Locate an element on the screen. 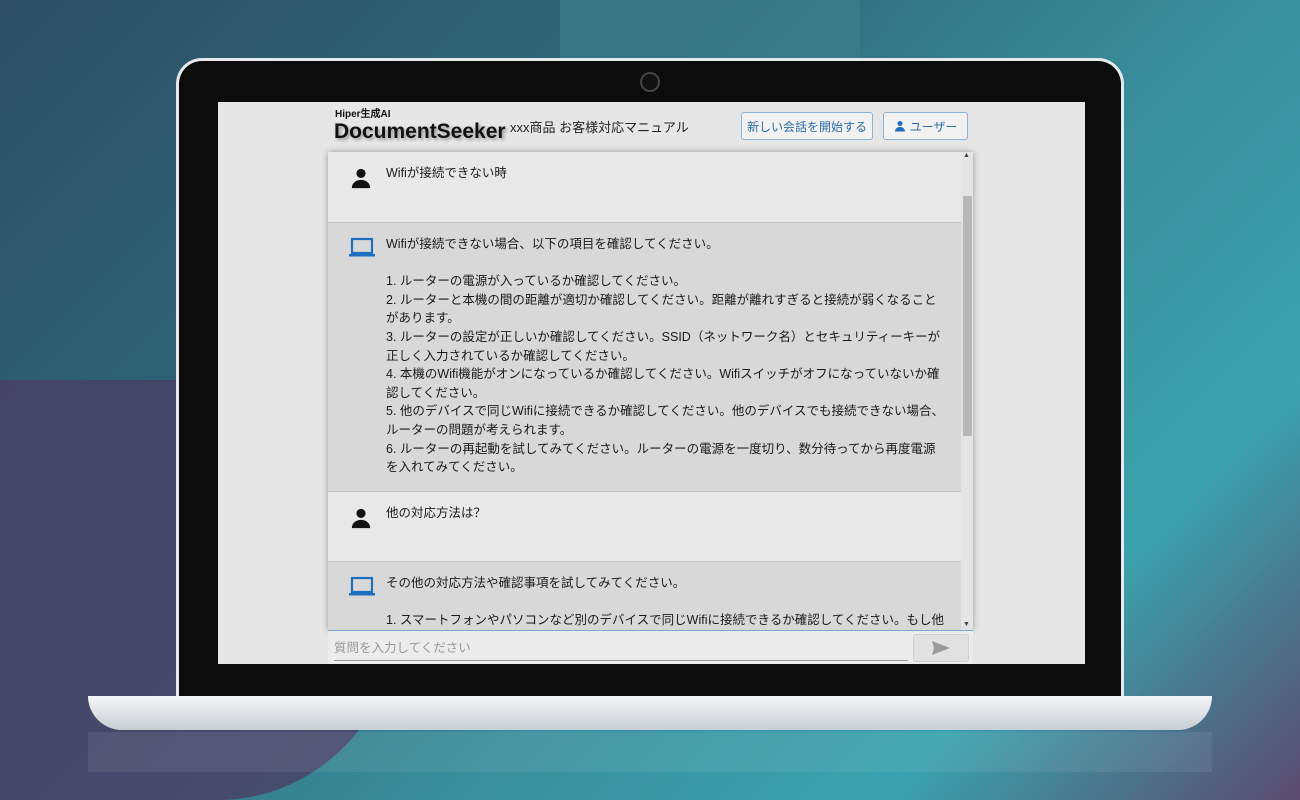 Image resolution: width=1300 pixels, height=800 pixels. user-button: ユーザー is located at coordinates (925, 126).